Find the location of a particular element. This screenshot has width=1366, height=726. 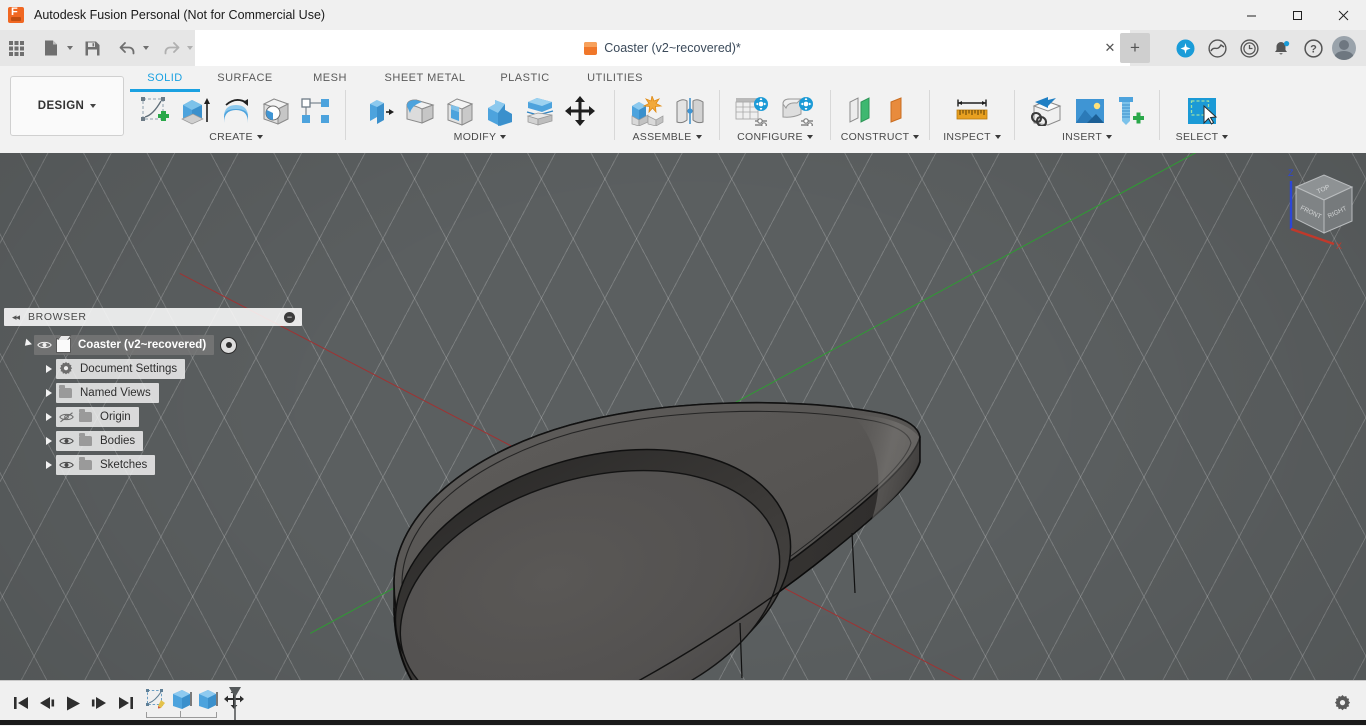

configuration-table-icon is located at coordinates (752, 111).